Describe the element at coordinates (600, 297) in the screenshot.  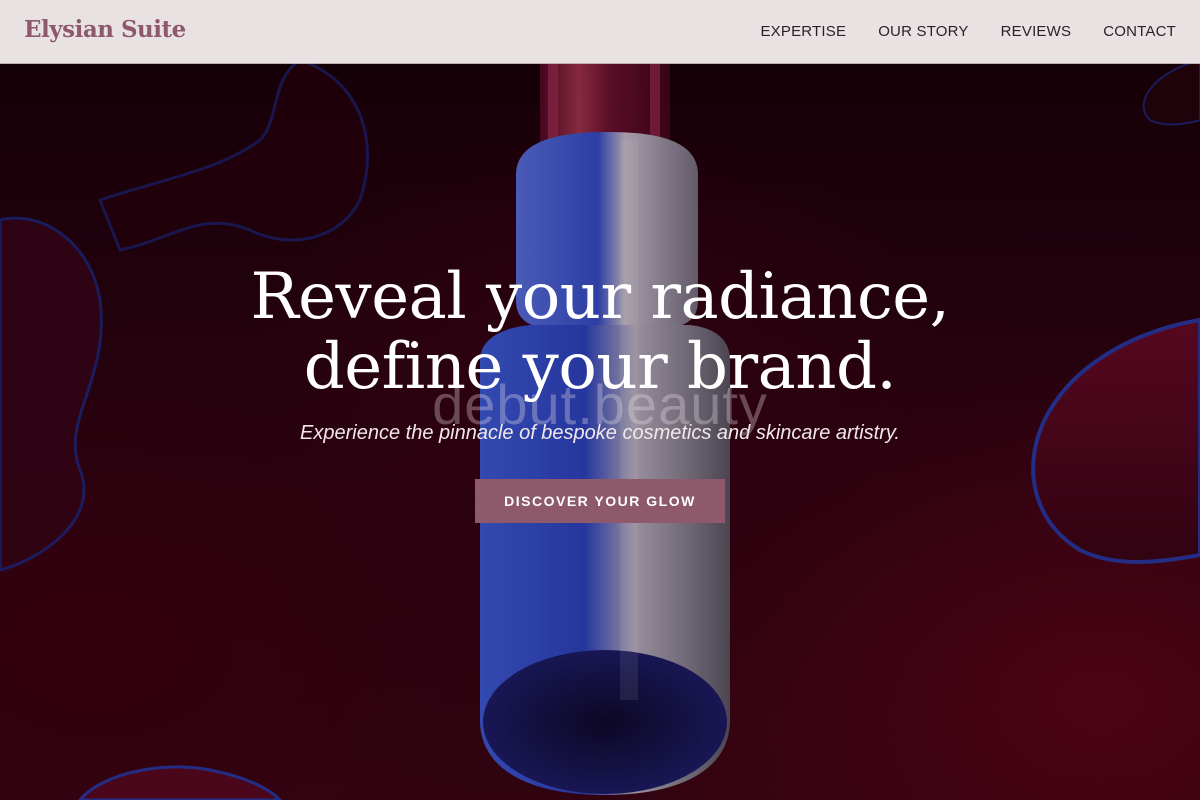
I see `hero-title-line-1: Reveal your radiance,` at that location.